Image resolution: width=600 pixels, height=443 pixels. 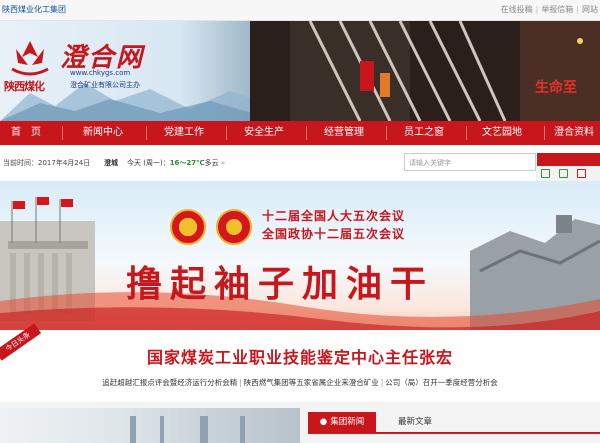 What do you see at coordinates (334, 216) in the screenshot?
I see `banner-line-npc: 十二届全国人大五次会议` at bounding box center [334, 216].